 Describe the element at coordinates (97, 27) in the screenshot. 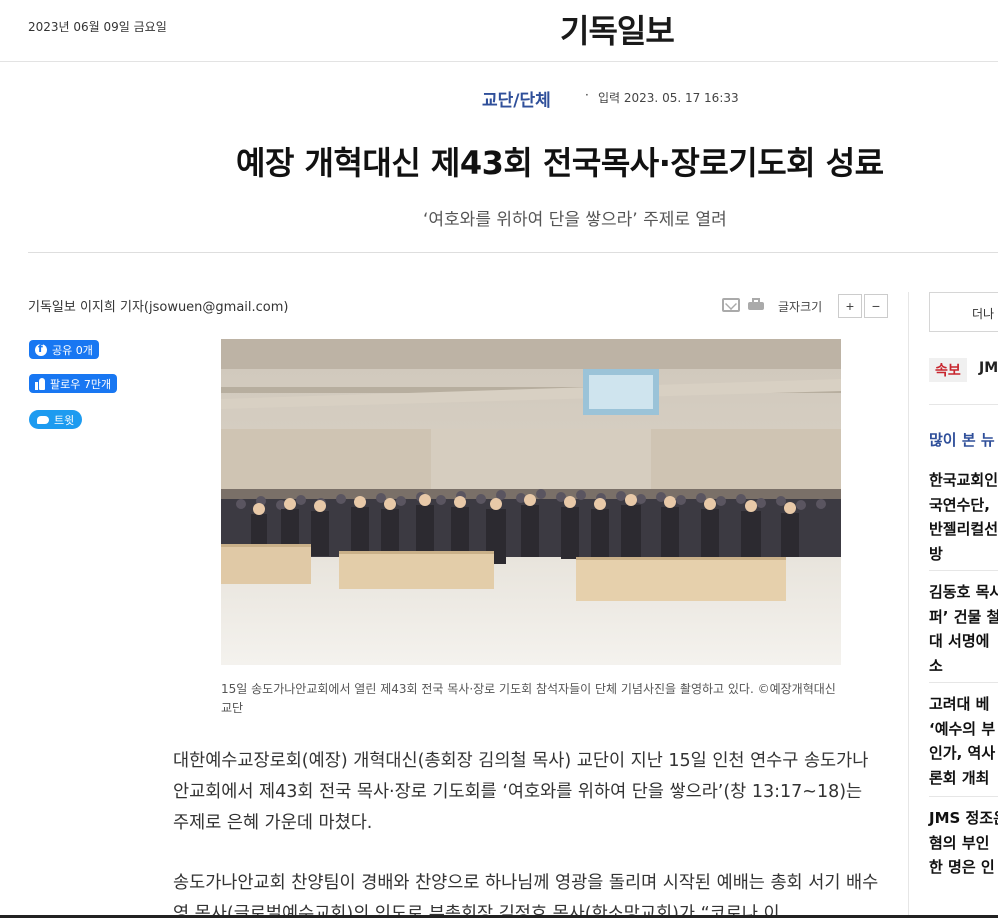

I see `today-date: 2023년 06월 09일 금요일` at that location.